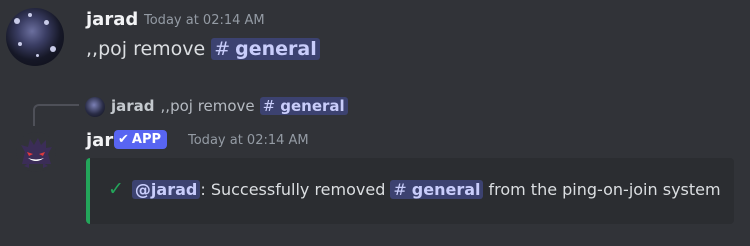 The width and height of the screenshot is (750, 246). I want to click on success-check-icon: ✓, so click(116, 189).